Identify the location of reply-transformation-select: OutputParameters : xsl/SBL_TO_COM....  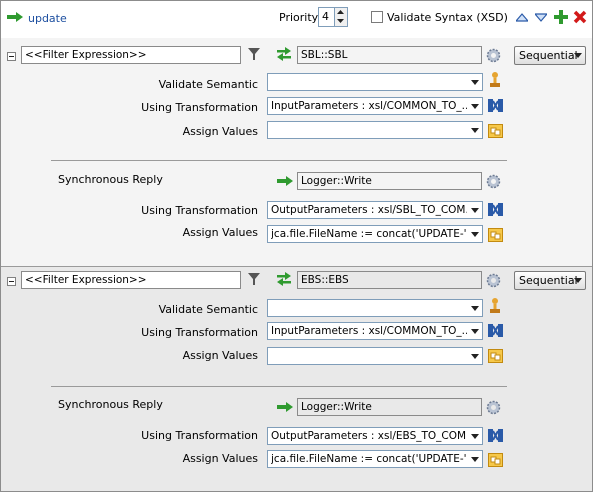
(375, 210).